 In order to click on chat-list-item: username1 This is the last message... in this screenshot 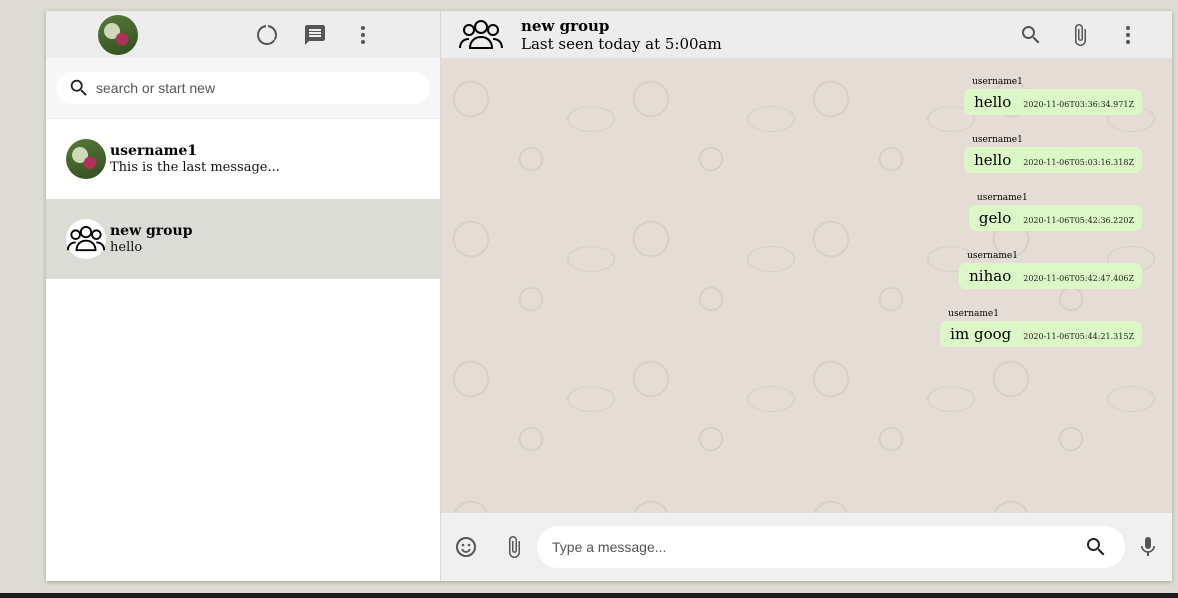, I will do `click(243, 159)`.